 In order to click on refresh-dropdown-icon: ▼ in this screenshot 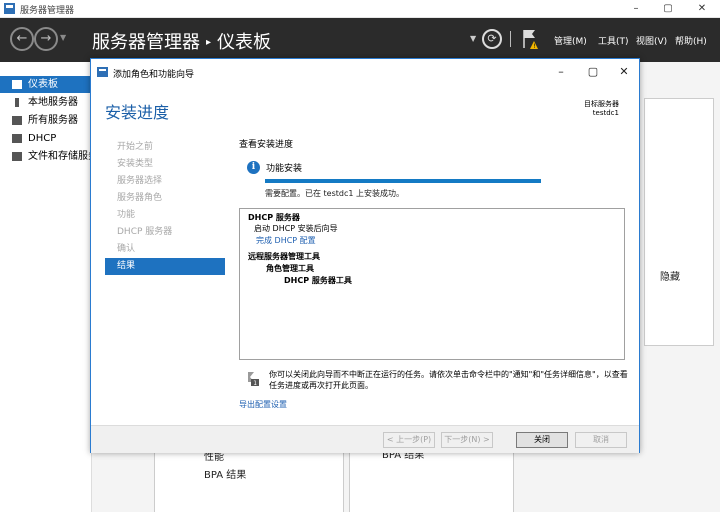, I will do `click(473, 38)`.